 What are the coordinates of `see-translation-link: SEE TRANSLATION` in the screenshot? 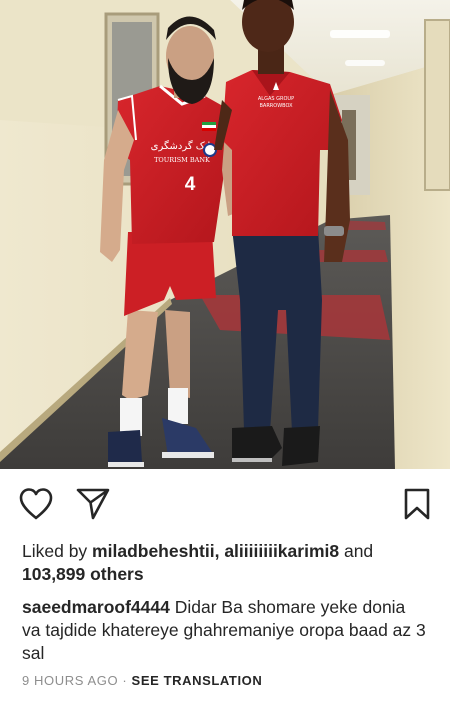 It's located at (197, 680).